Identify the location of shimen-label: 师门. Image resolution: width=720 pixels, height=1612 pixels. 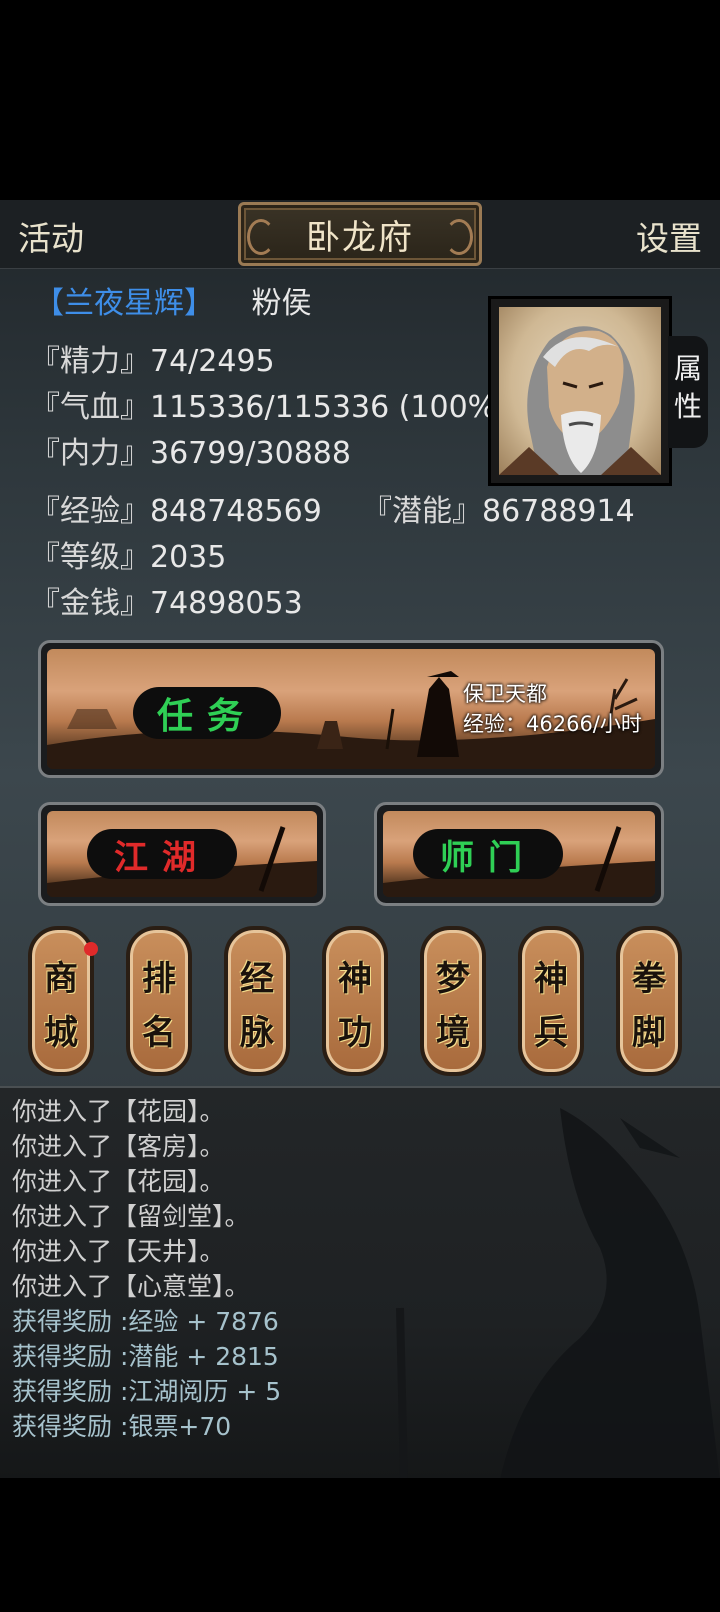
(488, 857).